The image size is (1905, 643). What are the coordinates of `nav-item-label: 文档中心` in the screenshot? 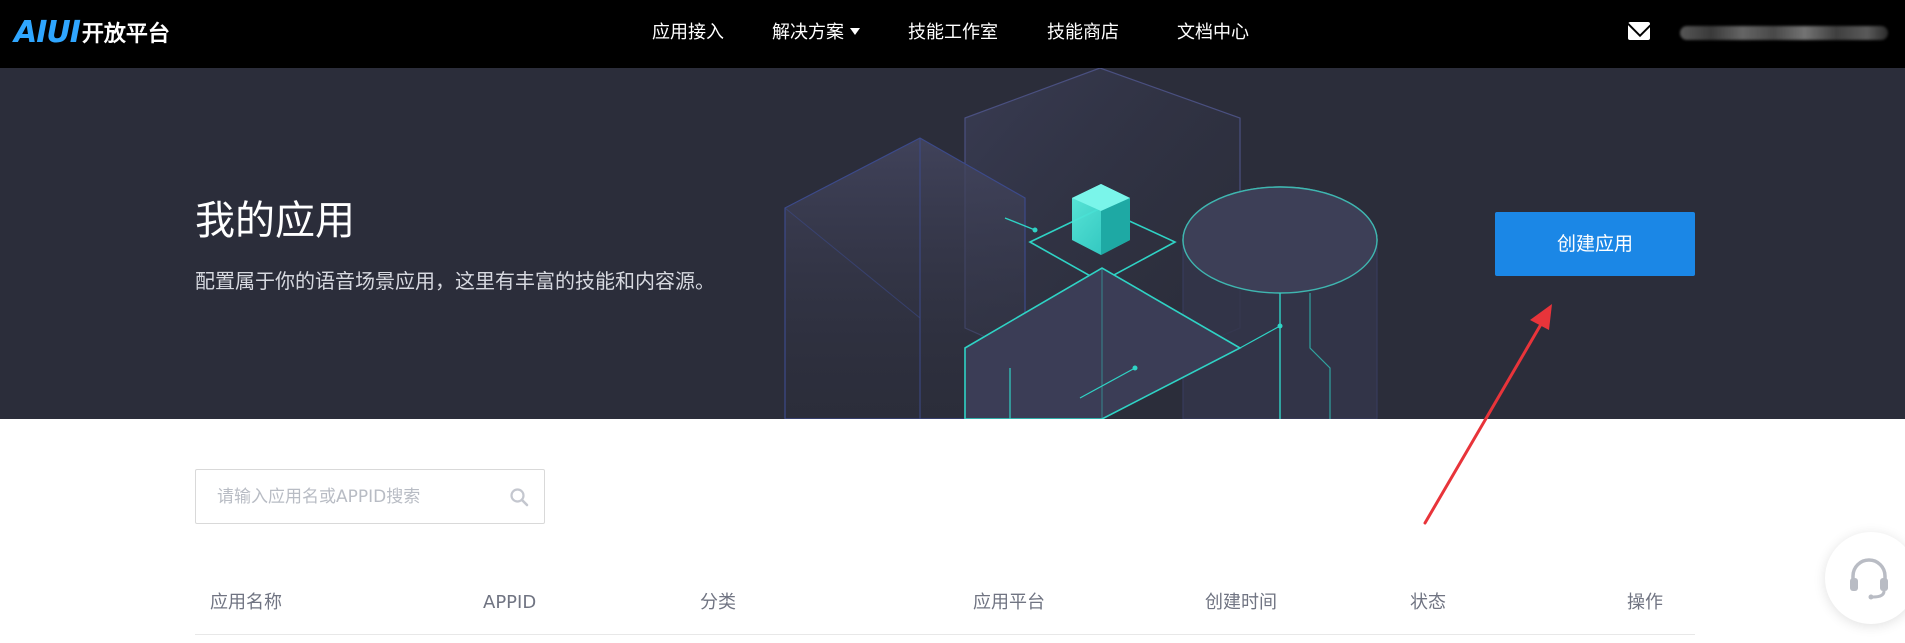 It's located at (1213, 32).